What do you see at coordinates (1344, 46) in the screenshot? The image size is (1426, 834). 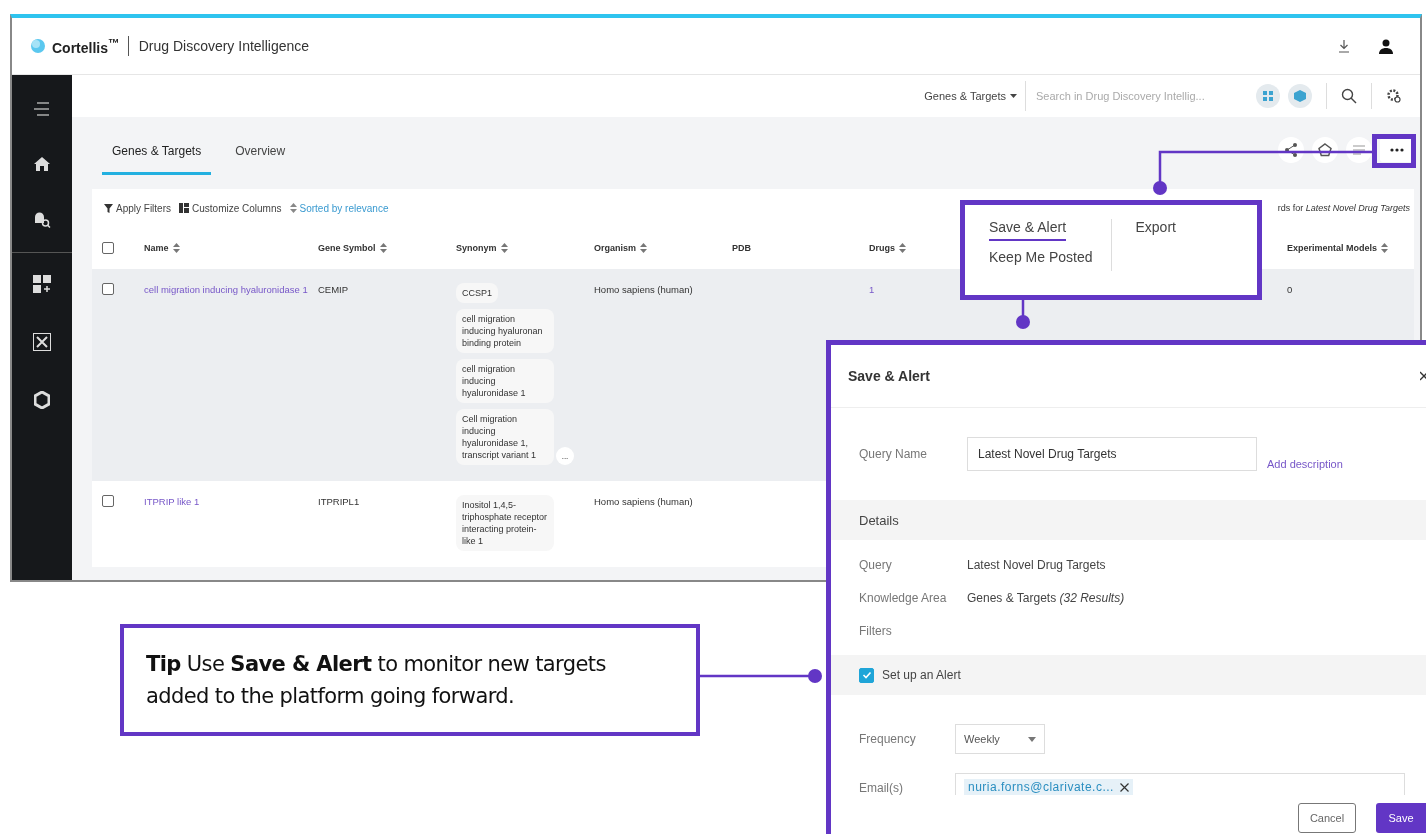 I see `download-icon` at bounding box center [1344, 46].